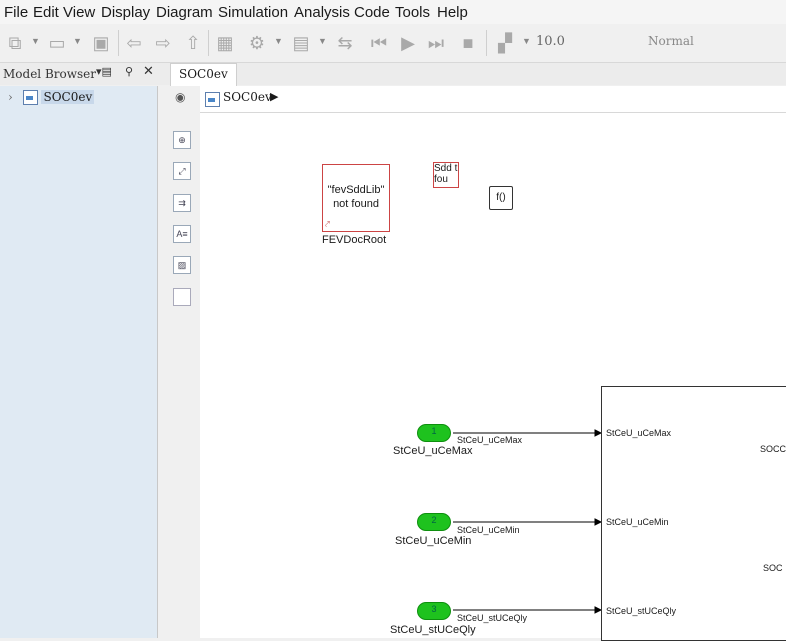 The width and height of the screenshot is (786, 641). What do you see at coordinates (134, 43) in the screenshot?
I see `back-arrow-icon: ⇦` at bounding box center [134, 43].